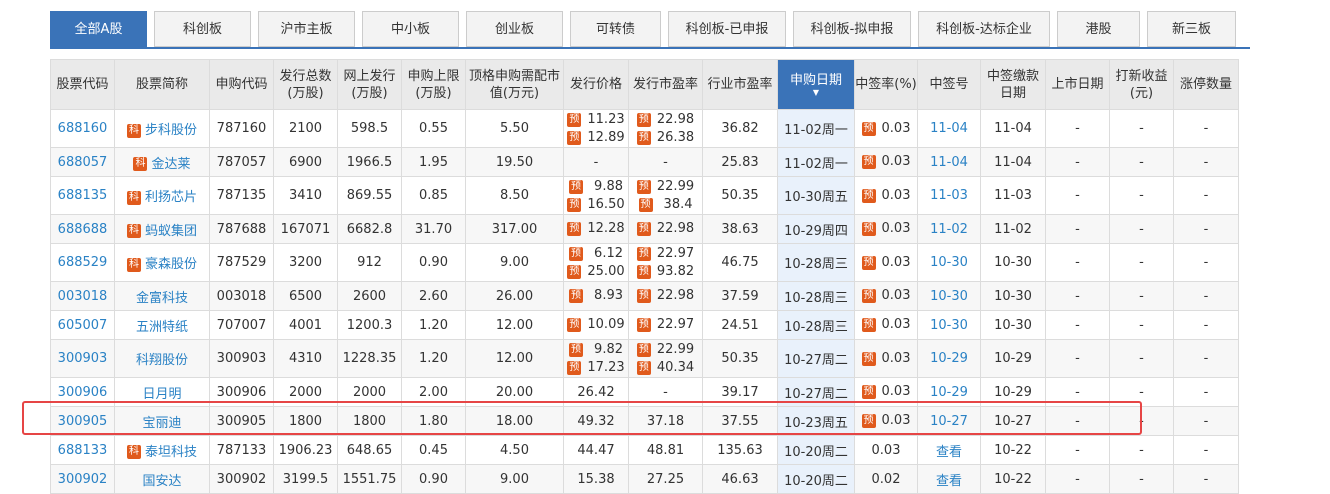  What do you see at coordinates (665, 358) in the screenshot?
I see `cell-pe: 预 22.99 预 40.34` at bounding box center [665, 358].